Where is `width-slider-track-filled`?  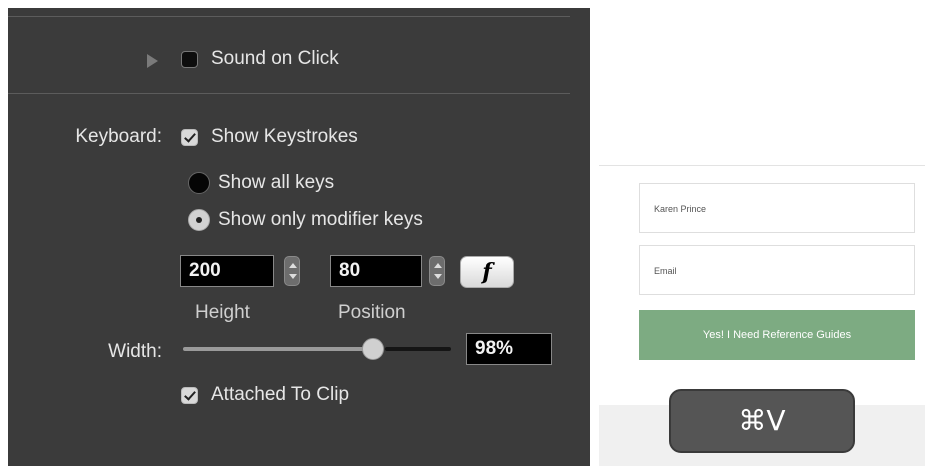
width-slider-track-filled is located at coordinates (275, 349).